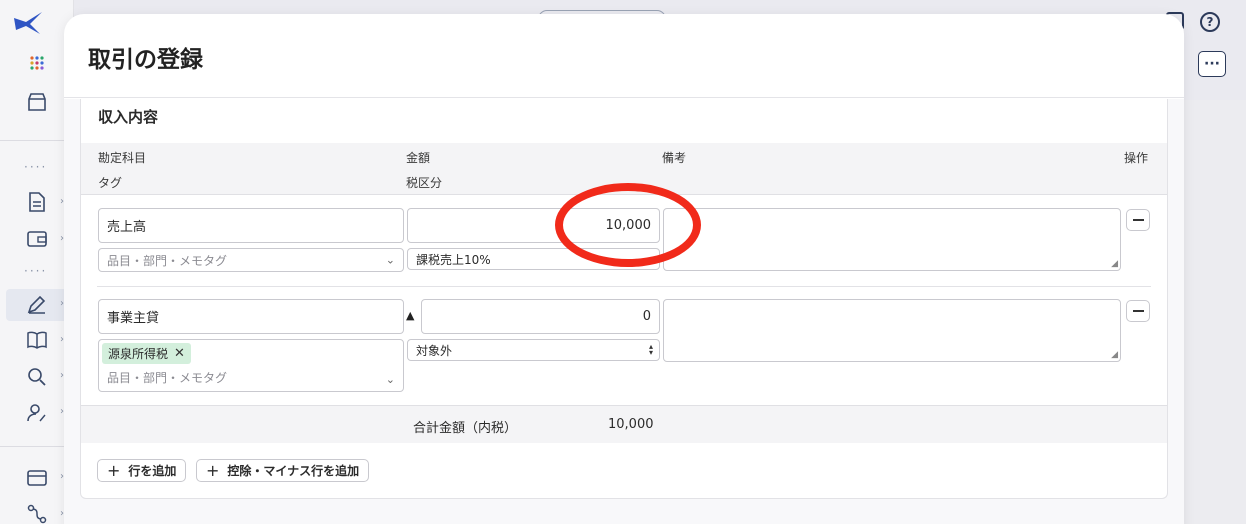 The image size is (1246, 524). What do you see at coordinates (1212, 64) in the screenshot?
I see `more-options-button: ···` at bounding box center [1212, 64].